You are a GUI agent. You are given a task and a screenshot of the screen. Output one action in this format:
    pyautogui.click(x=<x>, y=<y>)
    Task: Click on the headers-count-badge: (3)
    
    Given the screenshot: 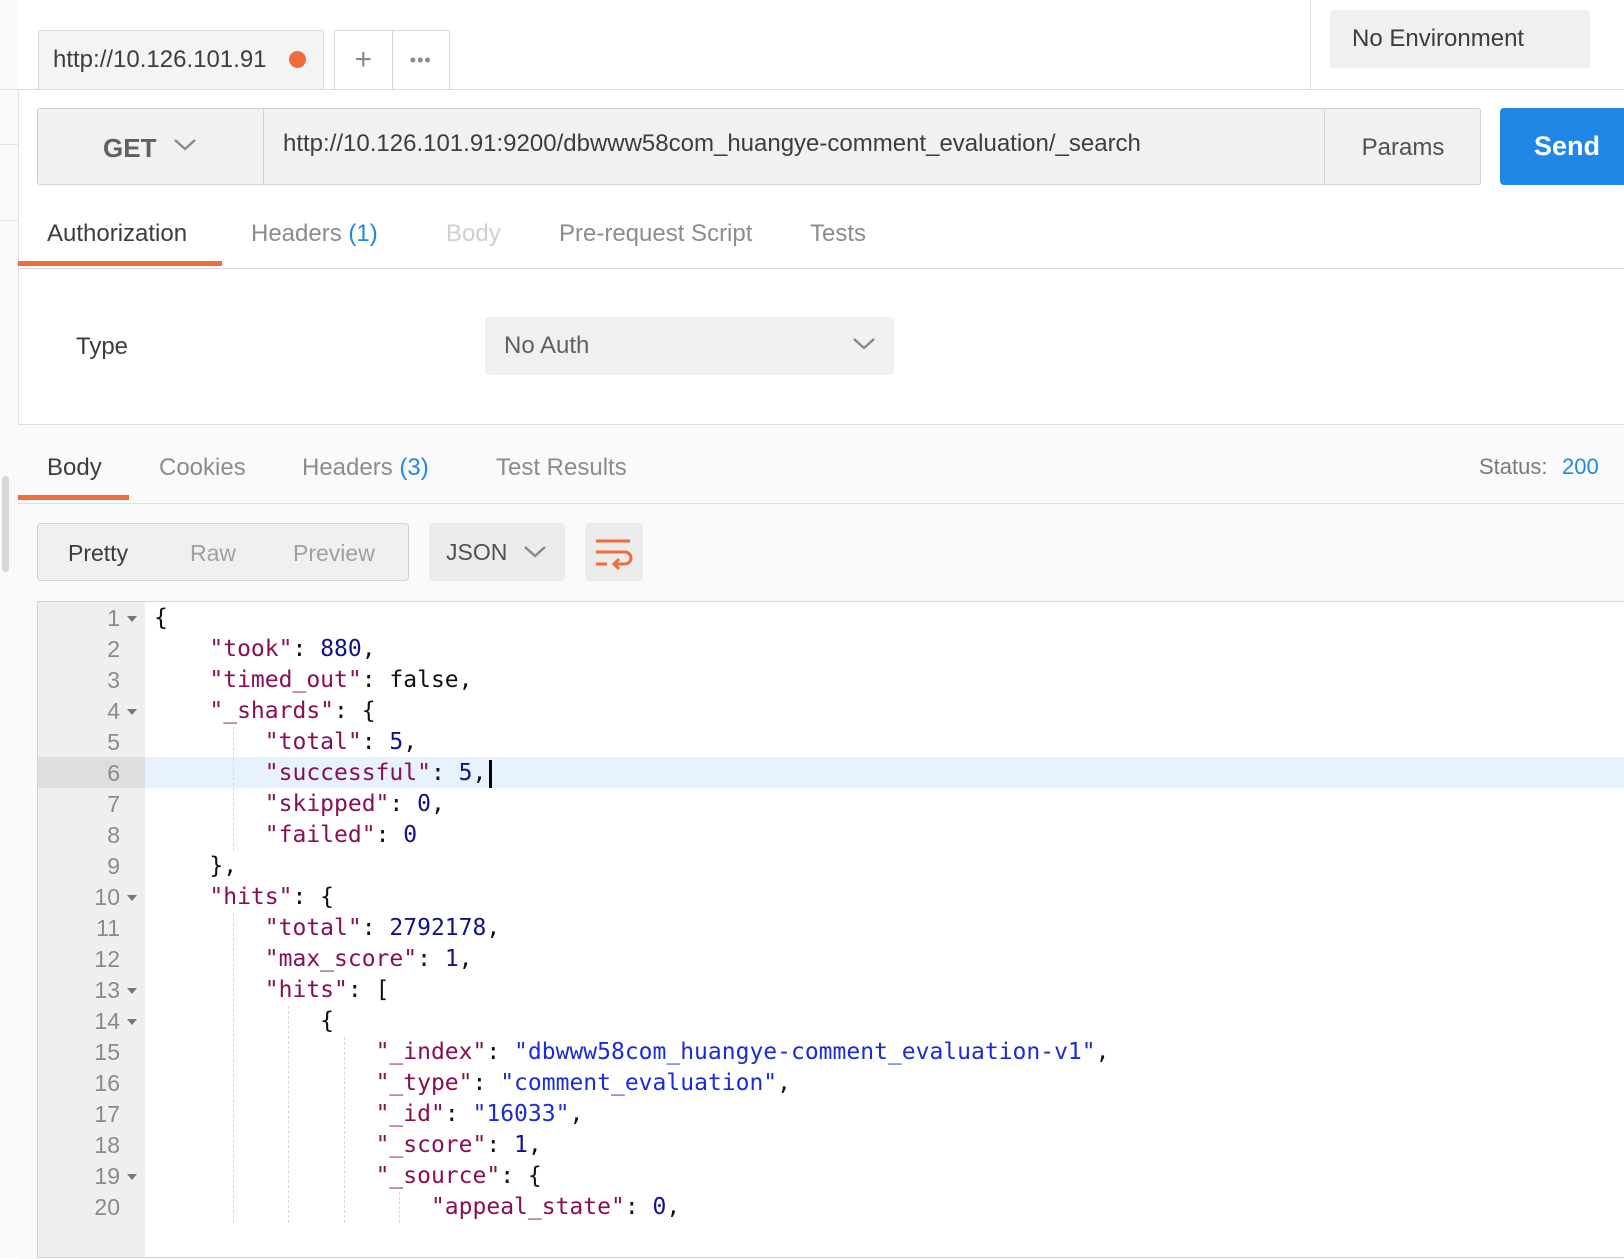 What is the action you would take?
    pyautogui.click(x=414, y=467)
    